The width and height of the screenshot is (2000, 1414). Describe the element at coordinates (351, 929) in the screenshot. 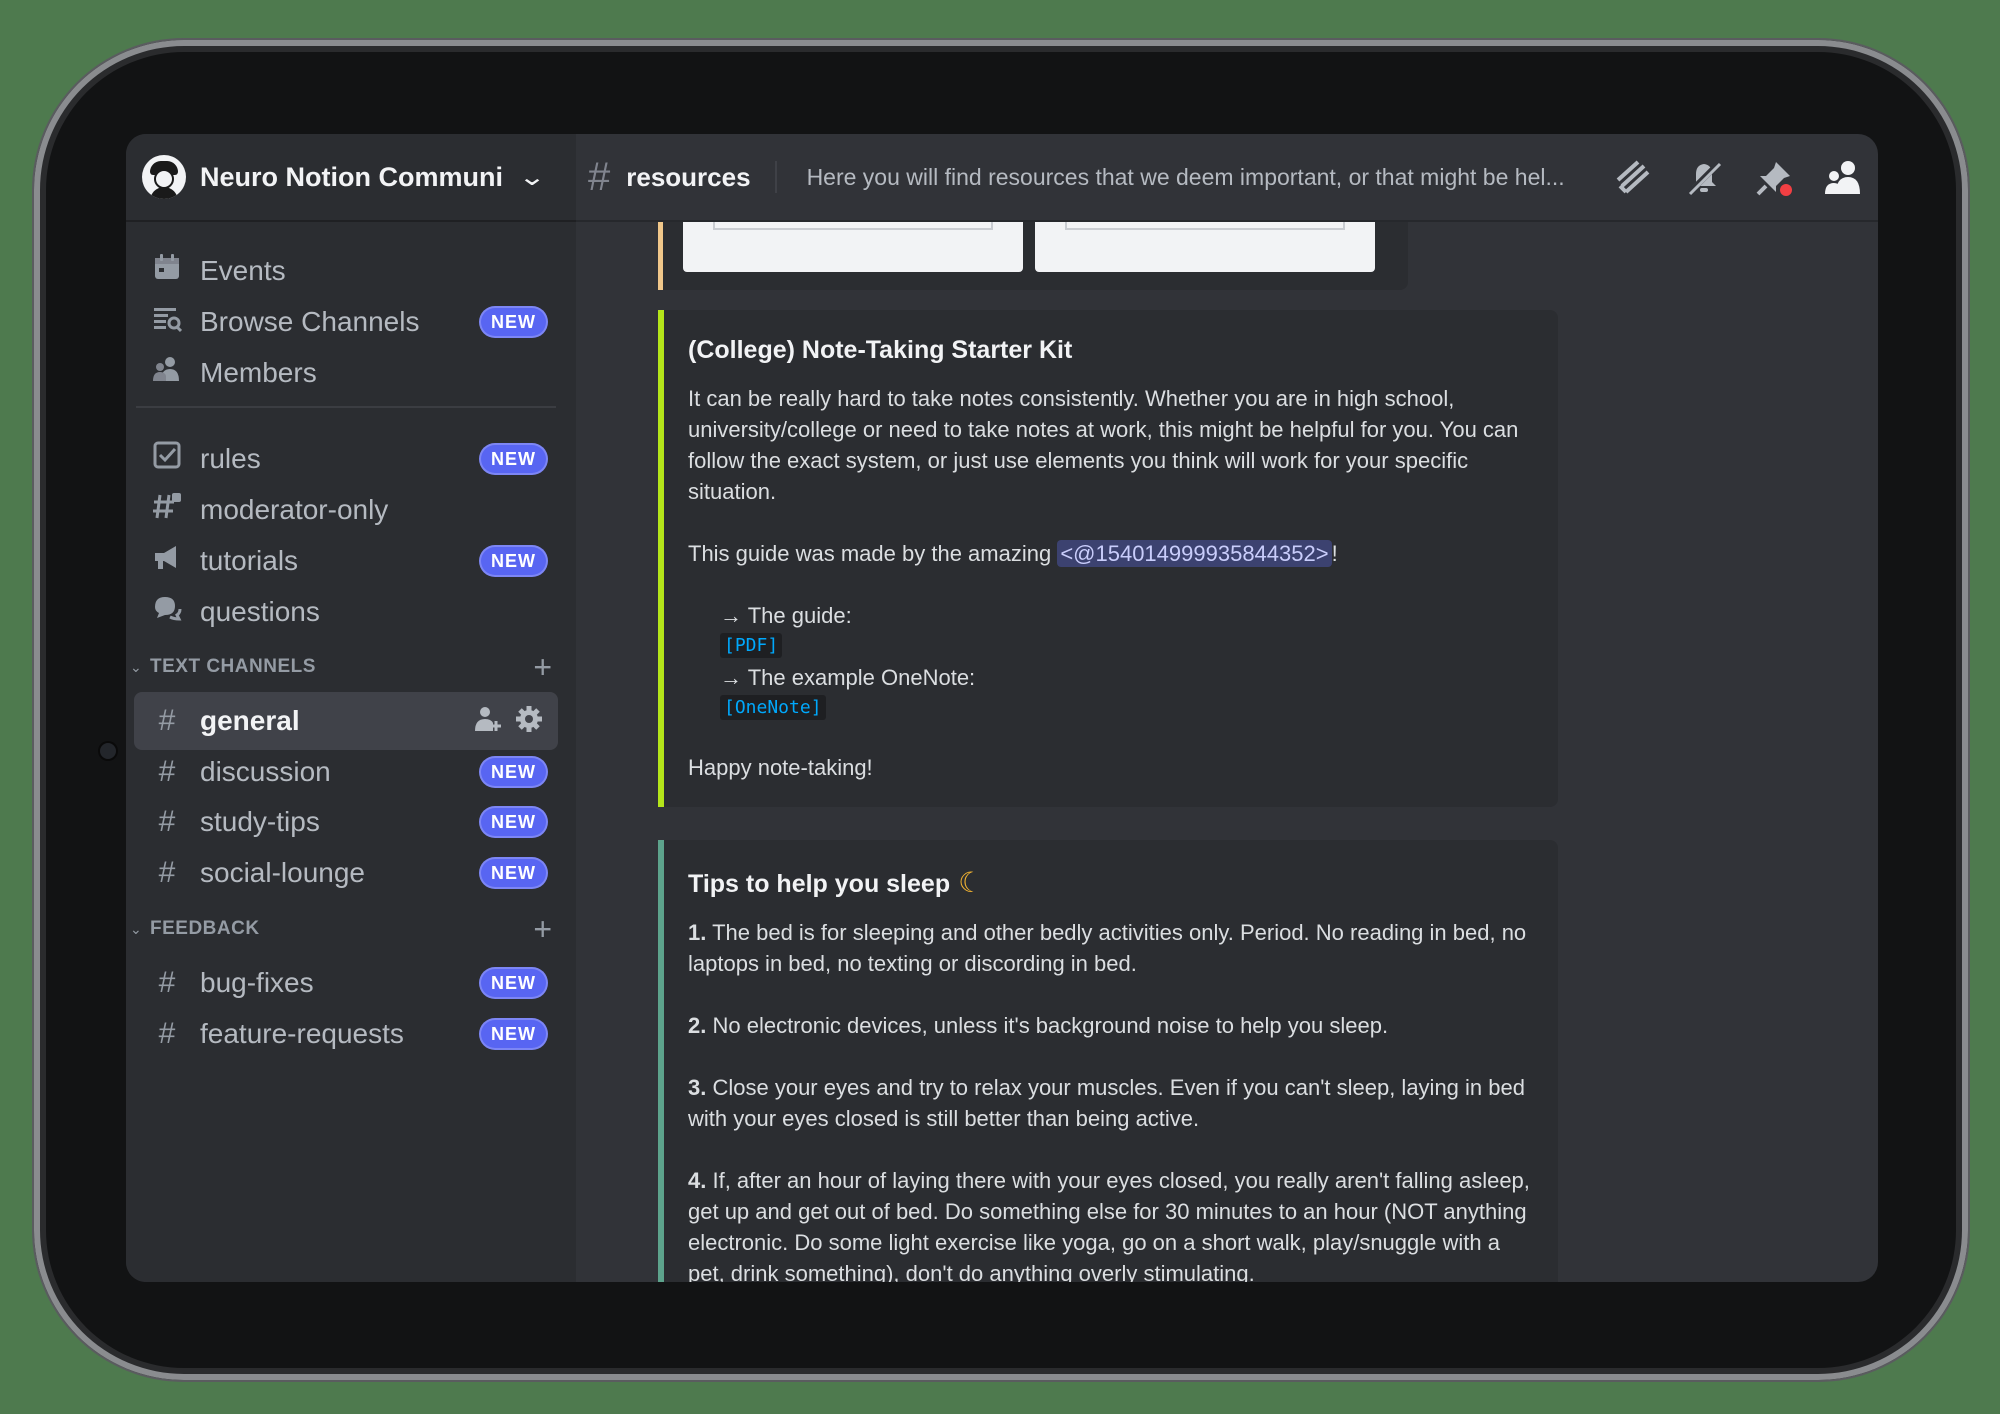

I see `category-feedback: ⌄ FEEDBACK +` at that location.